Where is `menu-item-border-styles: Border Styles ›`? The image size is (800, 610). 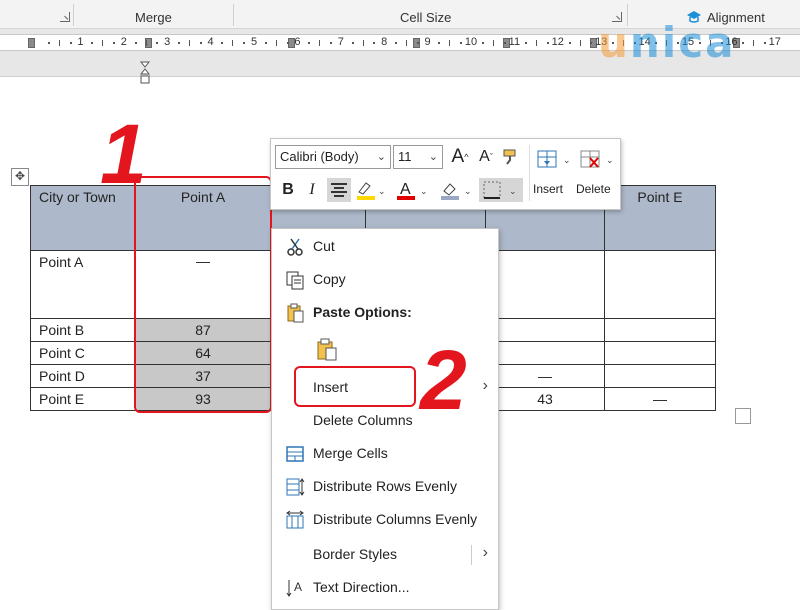
menu-item-border-styles: Border Styles › is located at coordinates (385, 554).